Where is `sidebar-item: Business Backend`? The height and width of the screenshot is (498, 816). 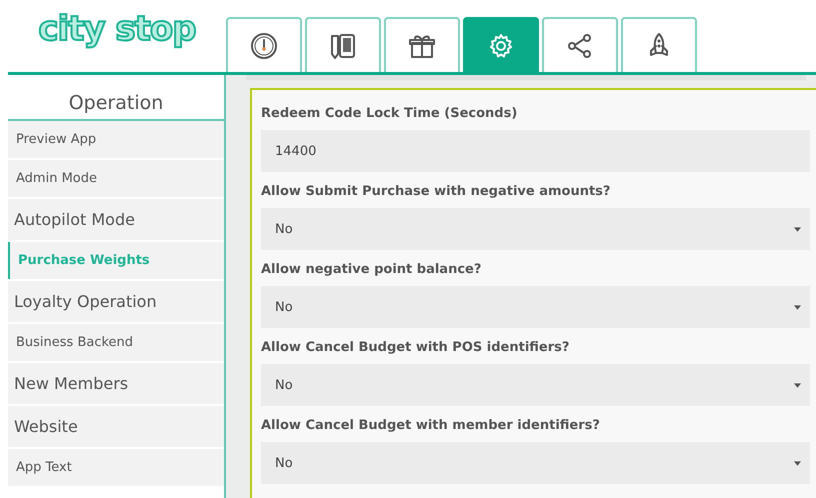
sidebar-item: Business Backend is located at coordinates (116, 342).